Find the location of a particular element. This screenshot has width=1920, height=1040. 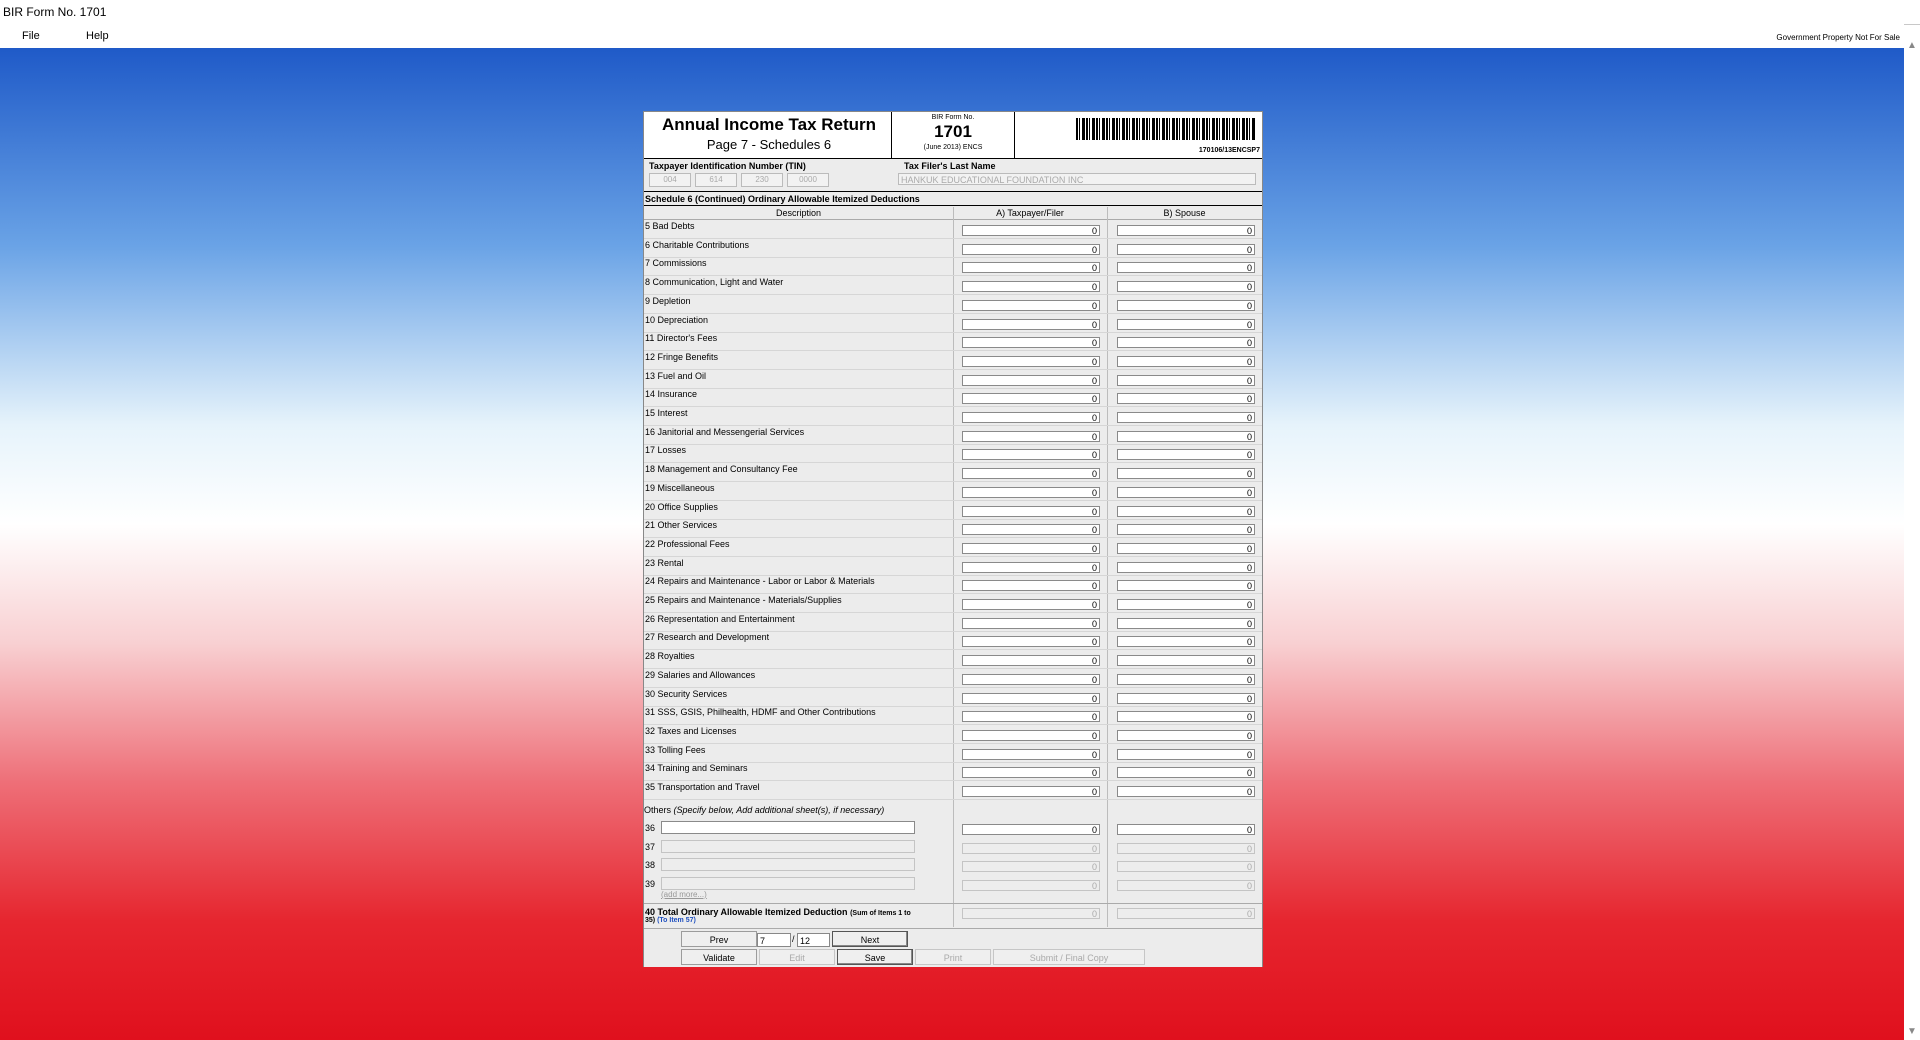

table-row: 19 Miscellaneous 0 0 is located at coordinates (953, 491).